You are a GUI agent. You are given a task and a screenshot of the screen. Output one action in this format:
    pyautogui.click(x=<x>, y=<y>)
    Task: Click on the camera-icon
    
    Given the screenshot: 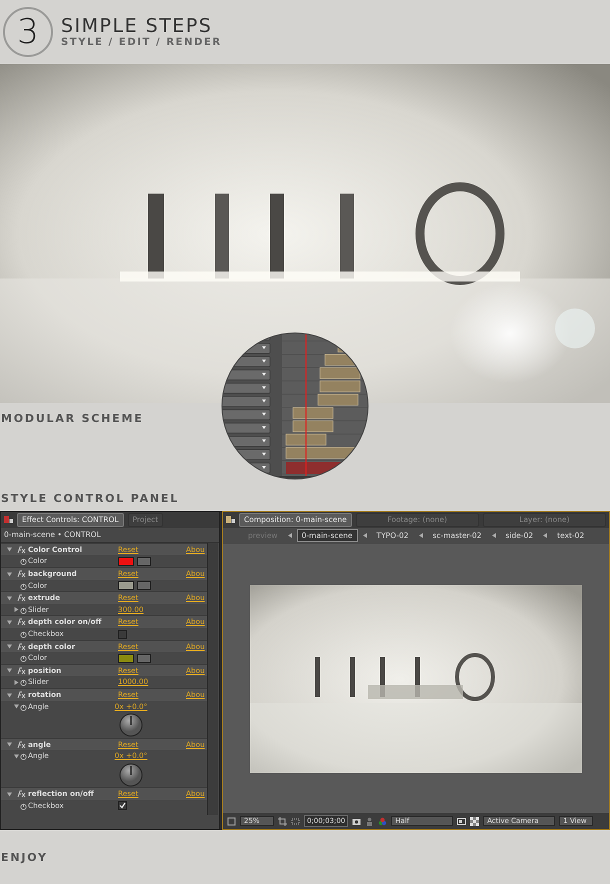 What is the action you would take?
    pyautogui.click(x=357, y=821)
    